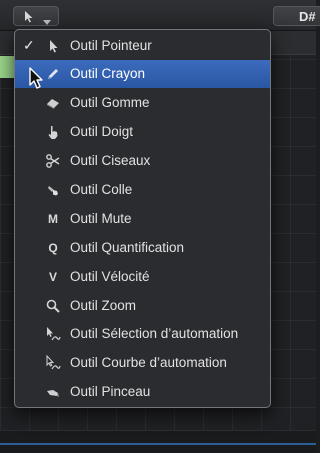  Describe the element at coordinates (52, 277) in the screenshot. I see `velocity-icon: V` at that location.